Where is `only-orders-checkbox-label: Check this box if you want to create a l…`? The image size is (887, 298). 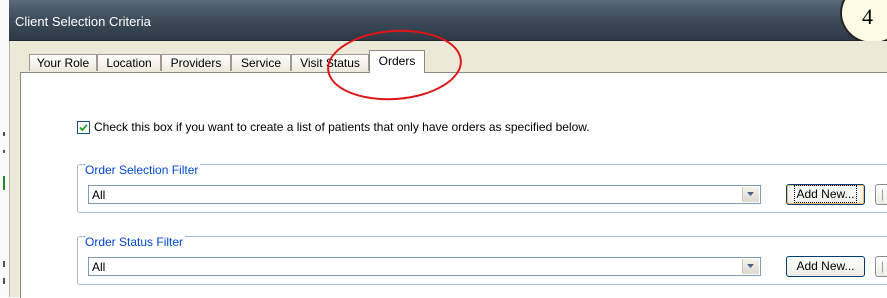 only-orders-checkbox-label: Check this box if you want to create a l… is located at coordinates (342, 127).